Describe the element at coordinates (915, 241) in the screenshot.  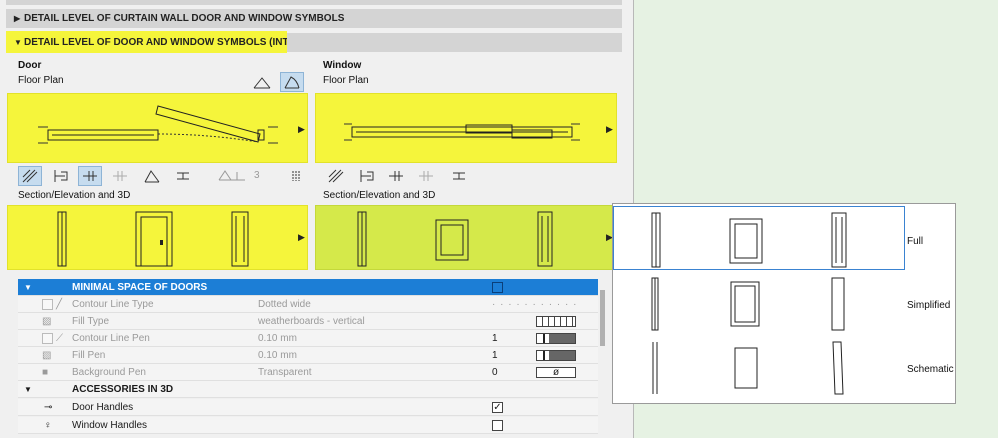
I see `option-full-label: Full` at that location.